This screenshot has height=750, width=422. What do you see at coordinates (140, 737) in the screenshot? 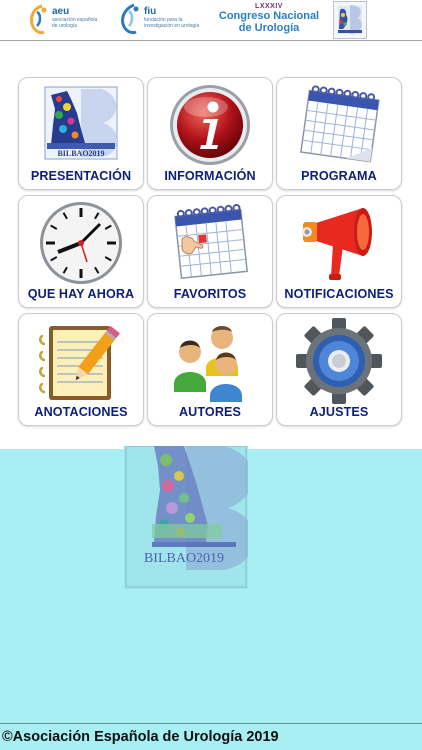
I see `copyright-text: ©Asociación Española de Urología 2019` at bounding box center [140, 737].